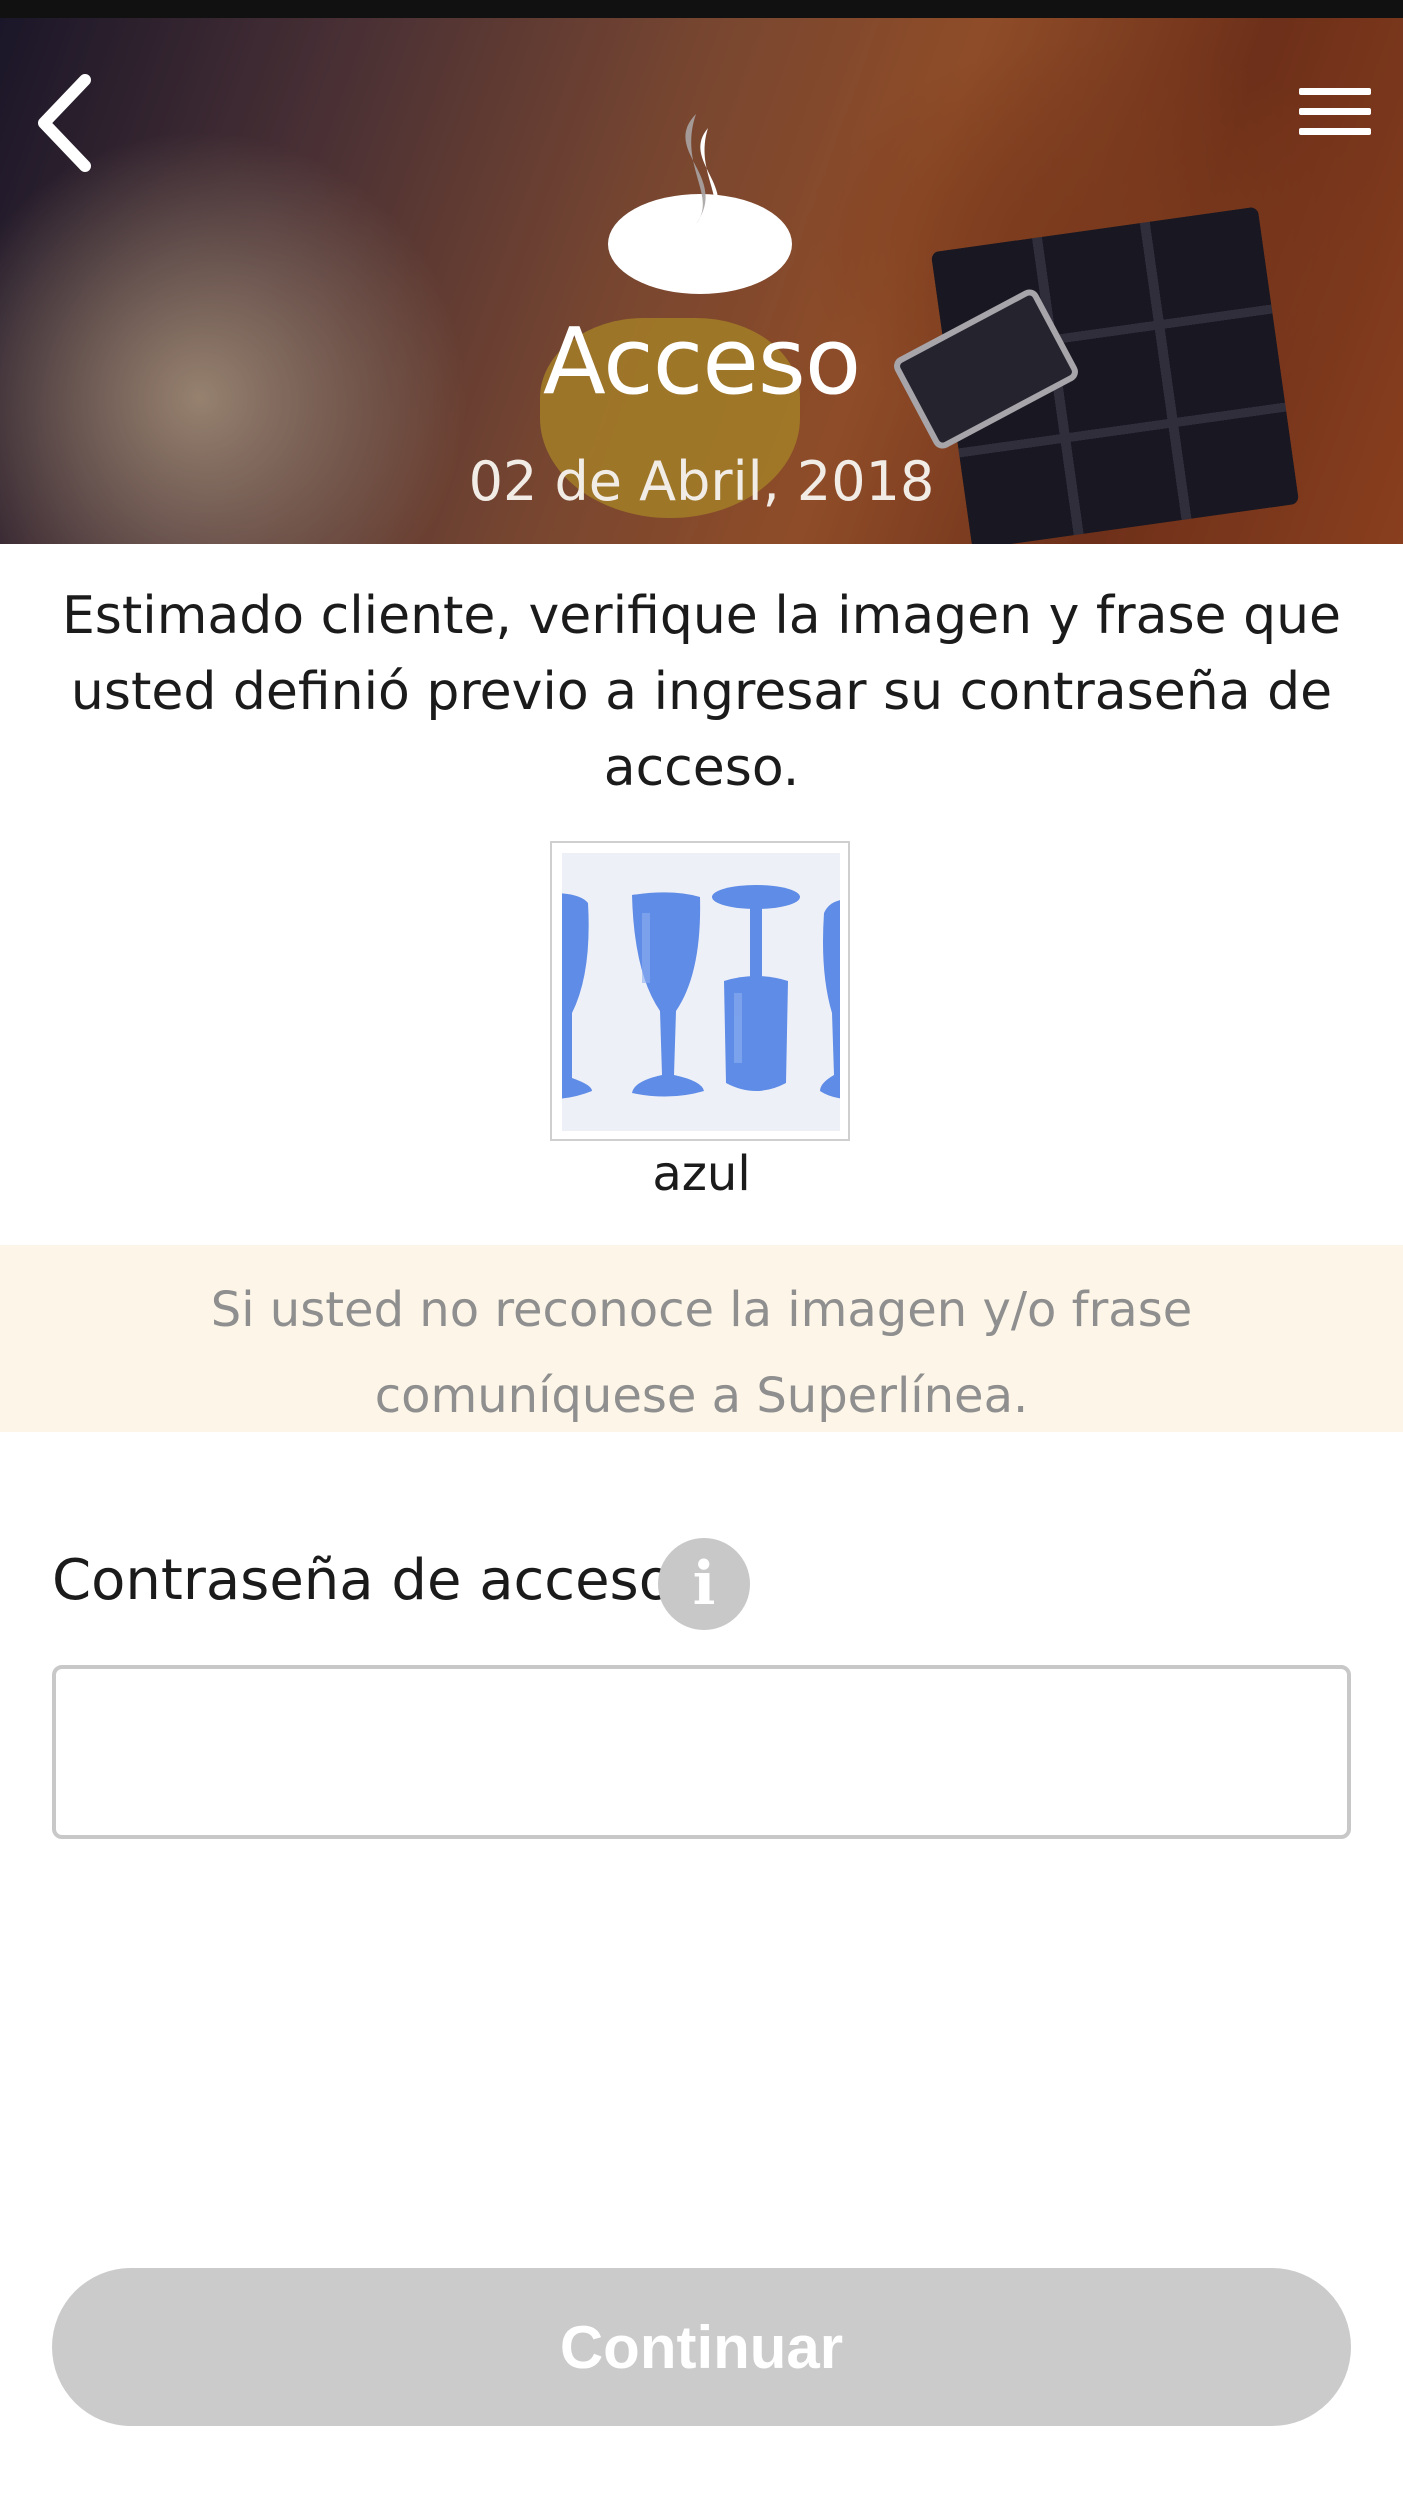 Image resolution: width=1403 pixels, height=2494 pixels. Describe the element at coordinates (704, 1584) in the screenshot. I see `info-icon: i` at that location.